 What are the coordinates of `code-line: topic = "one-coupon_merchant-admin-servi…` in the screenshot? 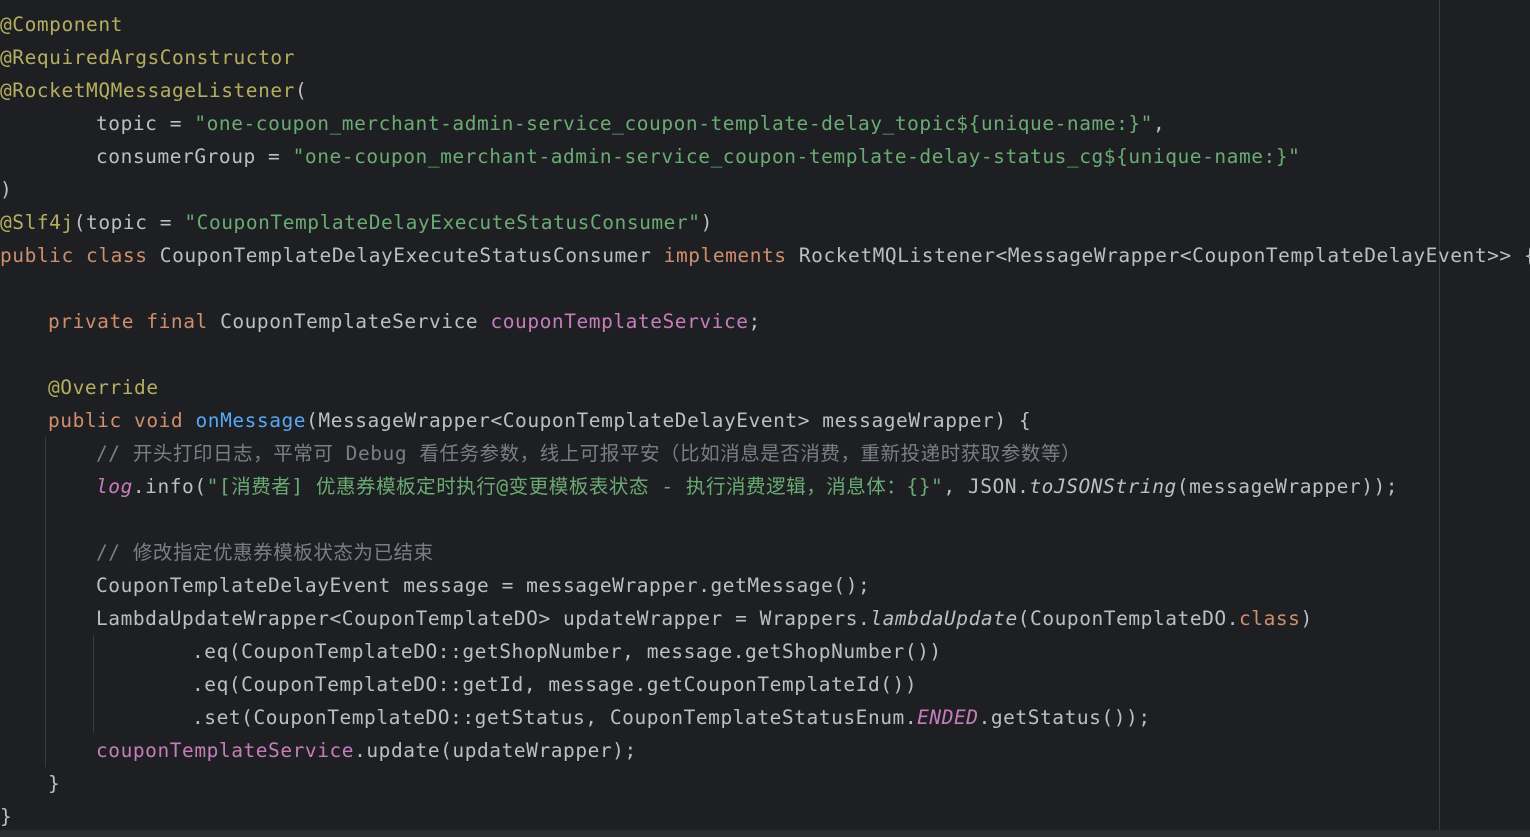 It's located at (631, 123).